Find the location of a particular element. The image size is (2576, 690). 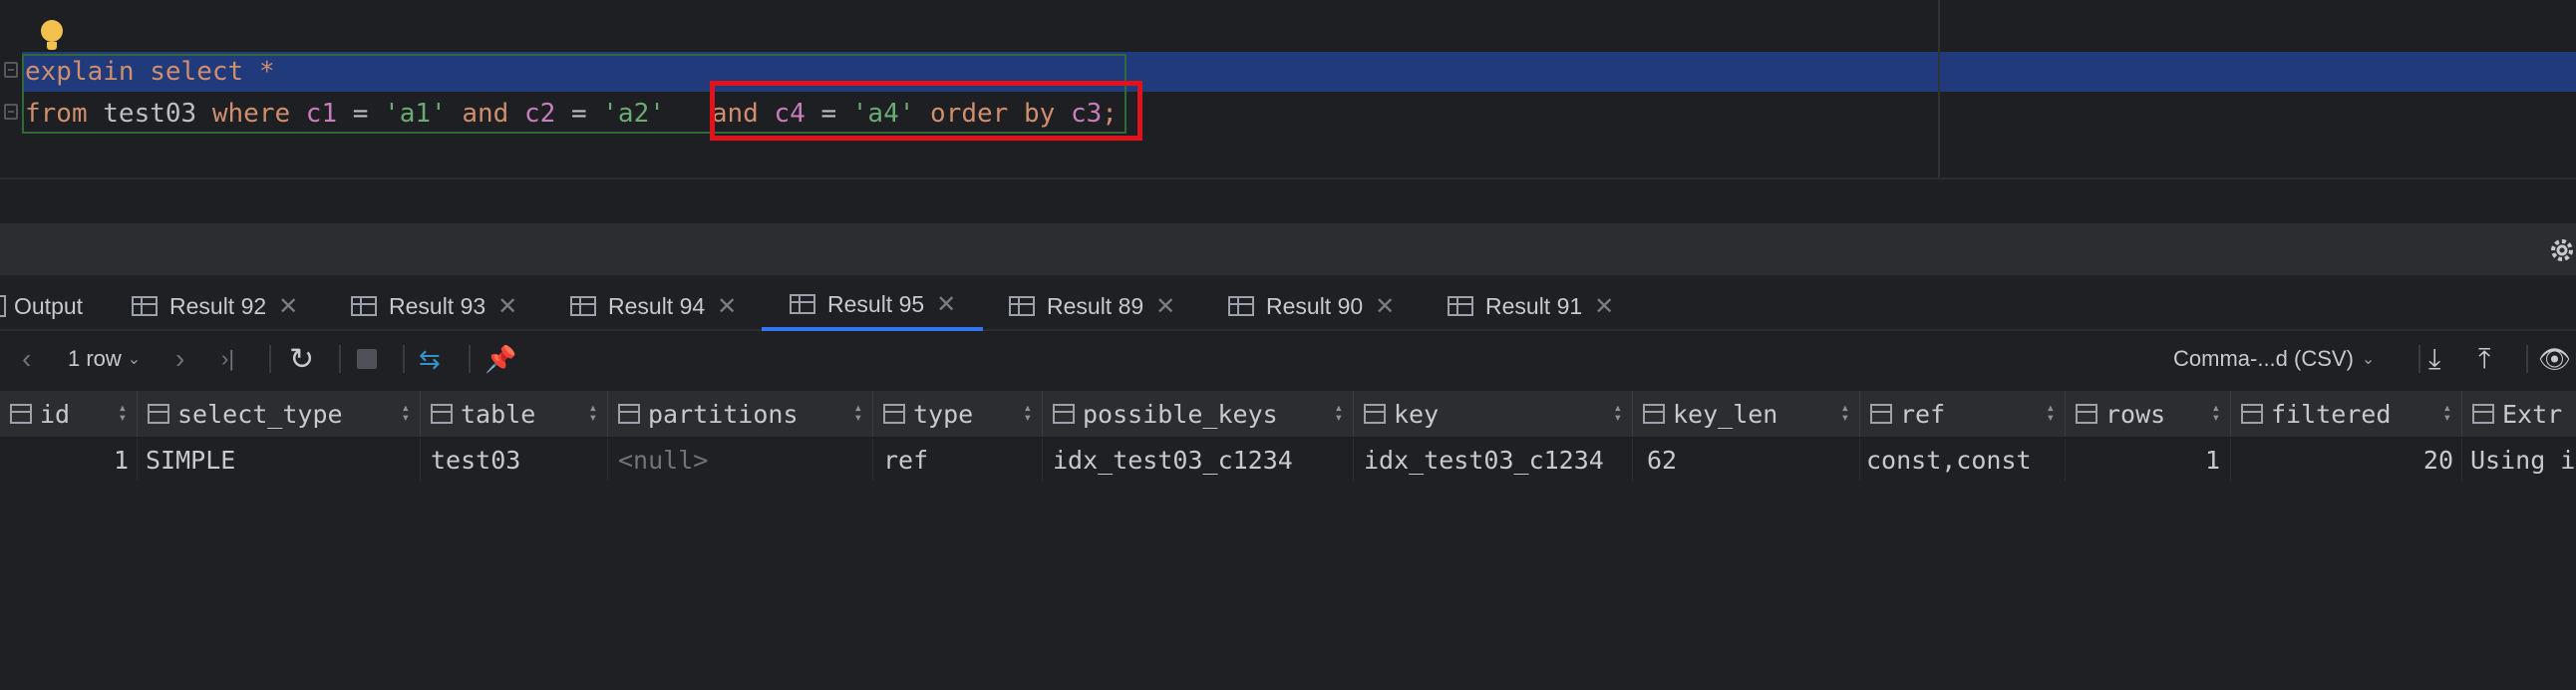

tab-result-91: Result 91 ✕ is located at coordinates (1547, 306).